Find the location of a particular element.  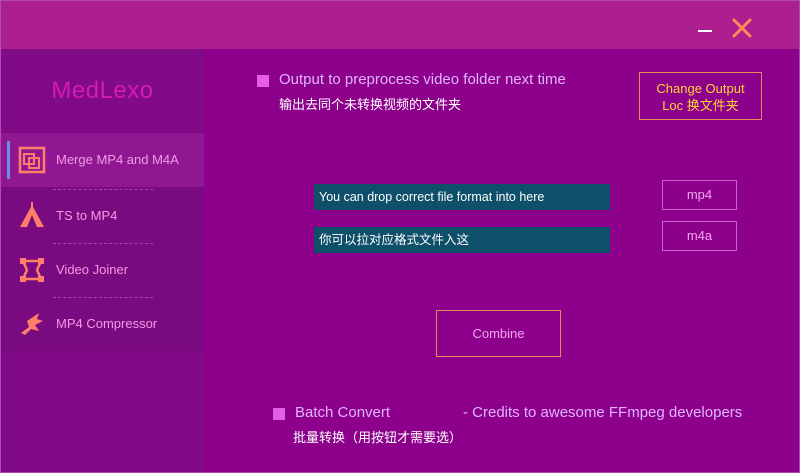

change-output-label-line2: Loc 换文件夹 is located at coordinates (700, 105).